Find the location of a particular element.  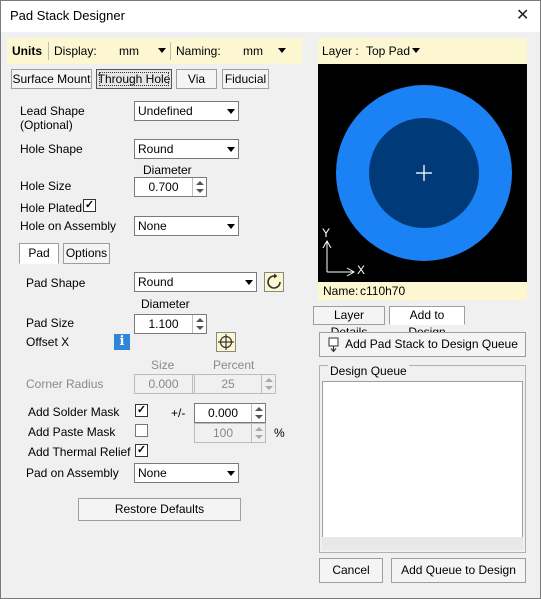

restore-defaults-button: Restore Defaults is located at coordinates (159, 509).